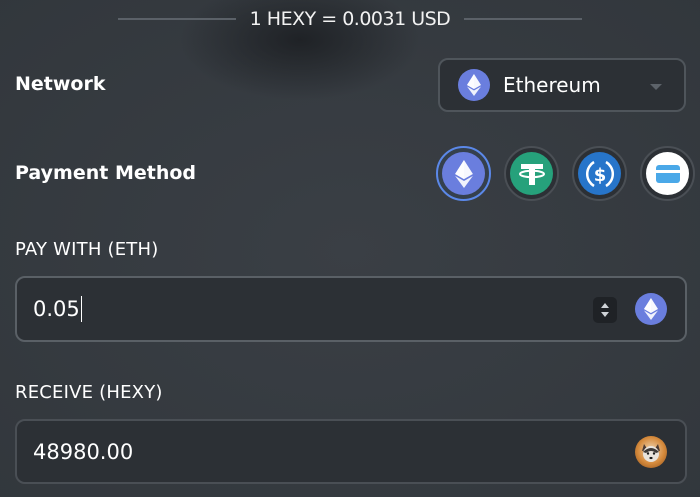 This screenshot has height=497, width=700. What do you see at coordinates (565, 173) in the screenshot?
I see `payment-method-options: $` at bounding box center [565, 173].